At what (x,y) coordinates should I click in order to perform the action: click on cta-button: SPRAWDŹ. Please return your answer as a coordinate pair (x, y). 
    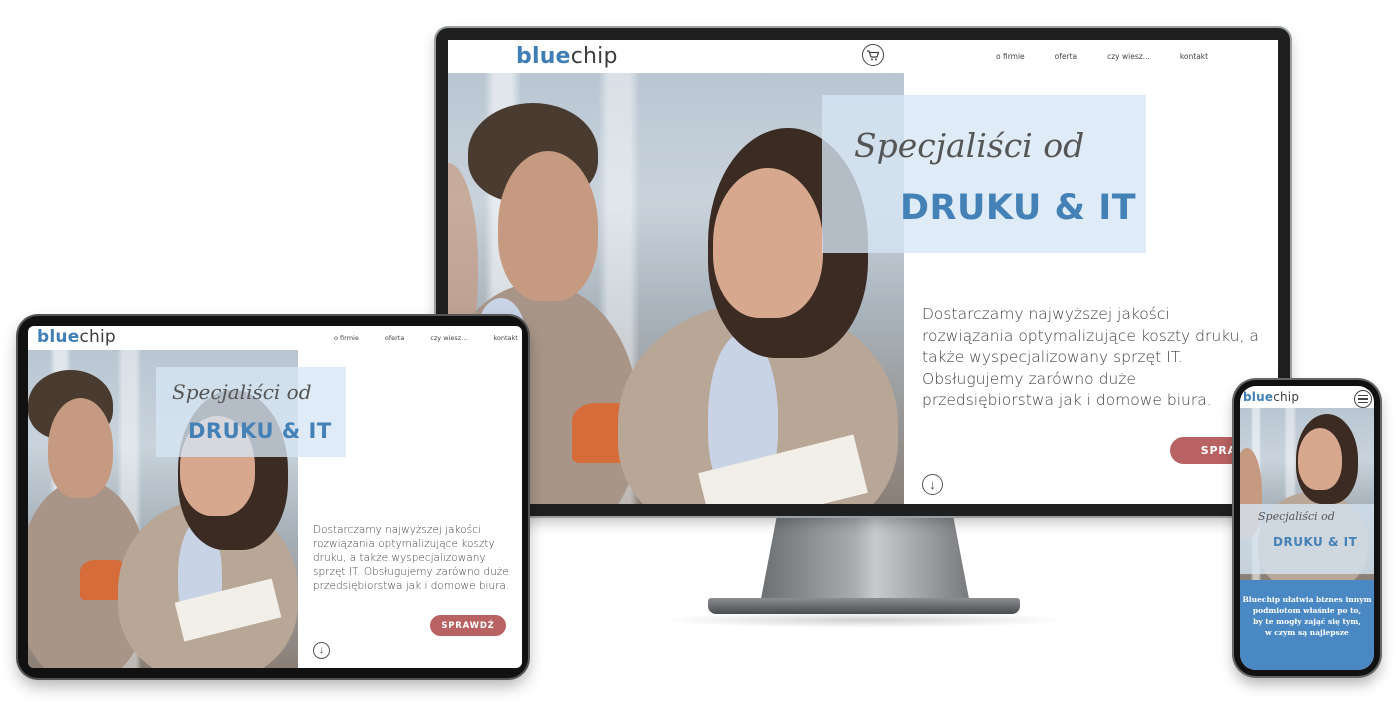
    Looking at the image, I should click on (468, 625).